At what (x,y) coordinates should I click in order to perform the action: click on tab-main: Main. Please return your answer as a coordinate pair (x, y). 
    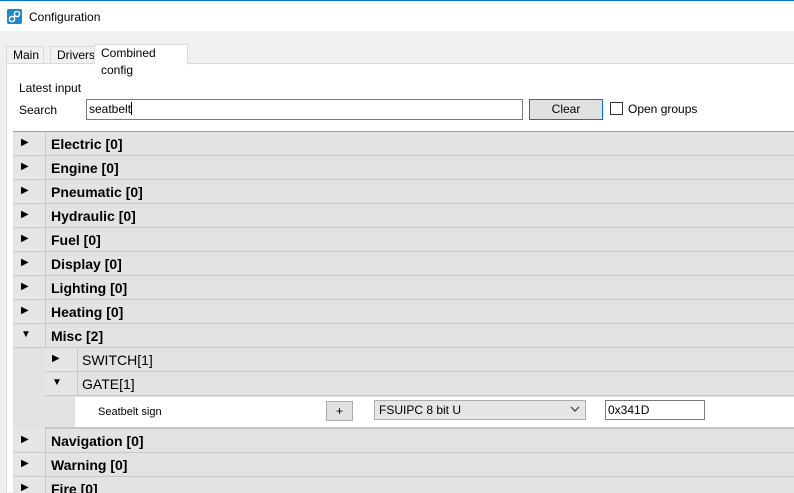
    Looking at the image, I should click on (25, 55).